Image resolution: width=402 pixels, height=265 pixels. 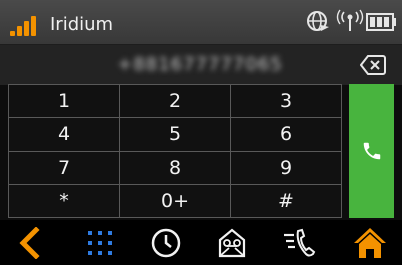 I want to click on key-5: 5, so click(x=175, y=135).